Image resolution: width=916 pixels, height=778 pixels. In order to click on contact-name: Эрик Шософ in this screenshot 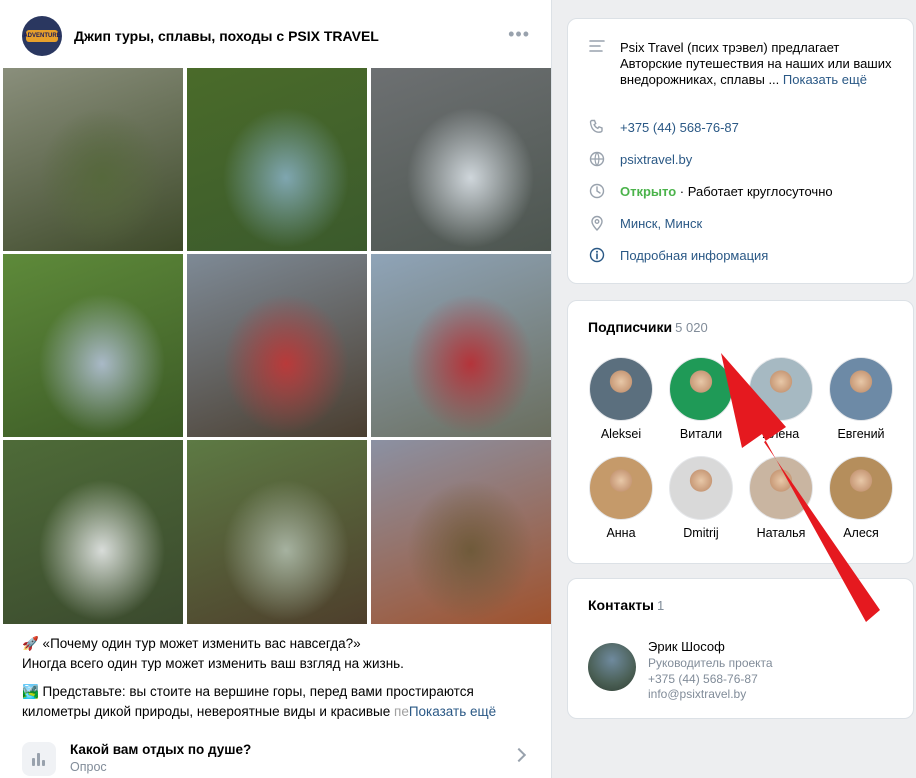, I will do `click(686, 646)`.